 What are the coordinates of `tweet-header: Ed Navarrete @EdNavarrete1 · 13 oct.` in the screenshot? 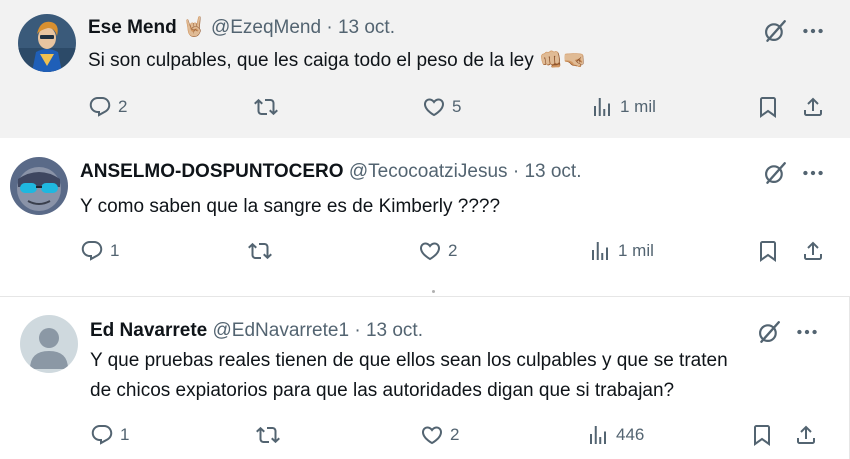 It's located at (256, 331).